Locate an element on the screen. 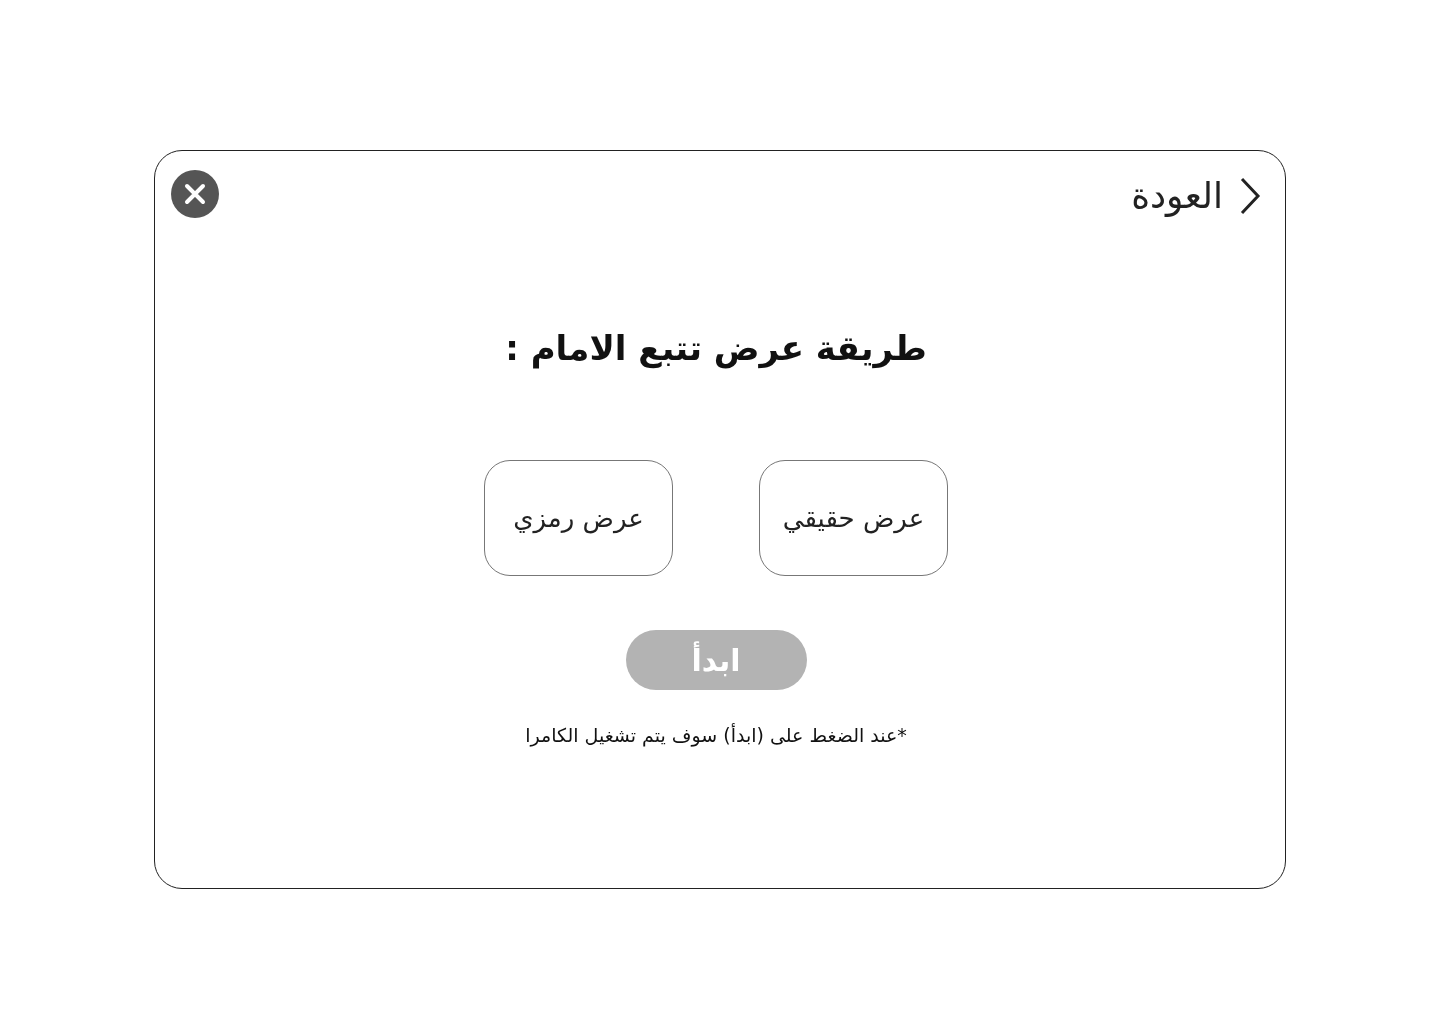 The image size is (1440, 1024). close-button is located at coordinates (195, 193).